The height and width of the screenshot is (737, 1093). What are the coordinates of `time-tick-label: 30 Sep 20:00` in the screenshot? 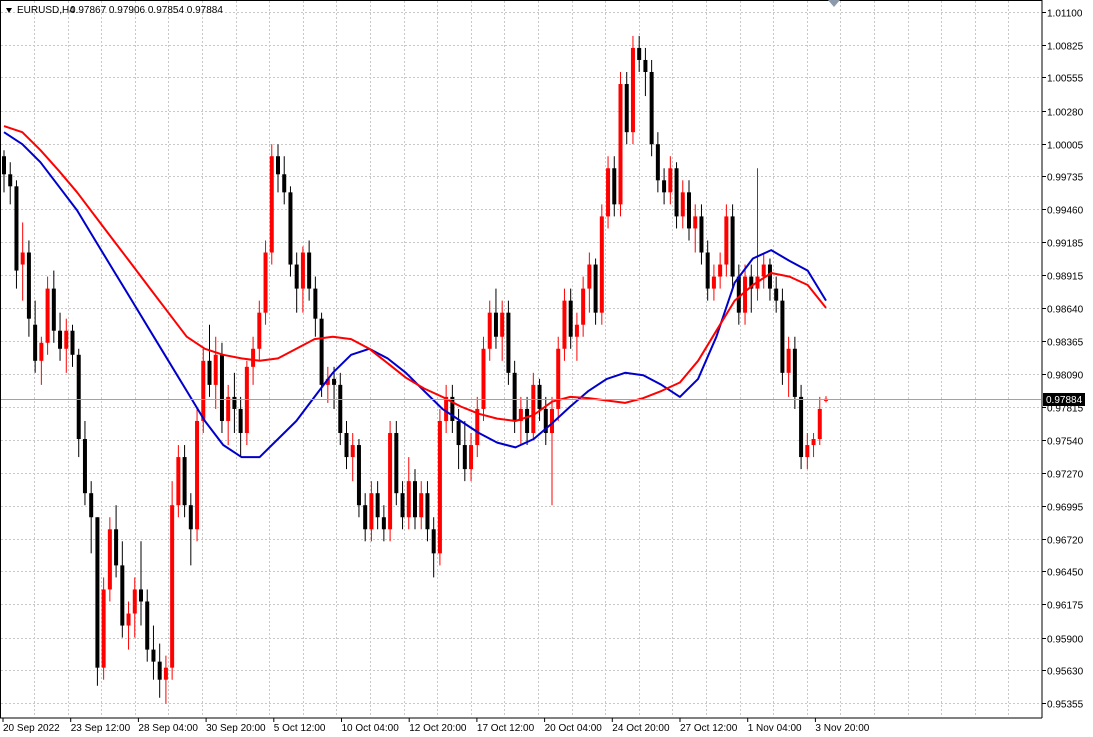 It's located at (236, 728).